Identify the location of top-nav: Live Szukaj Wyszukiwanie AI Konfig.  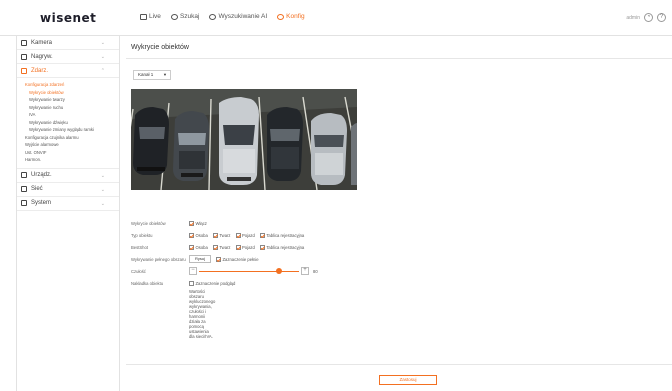
(222, 16).